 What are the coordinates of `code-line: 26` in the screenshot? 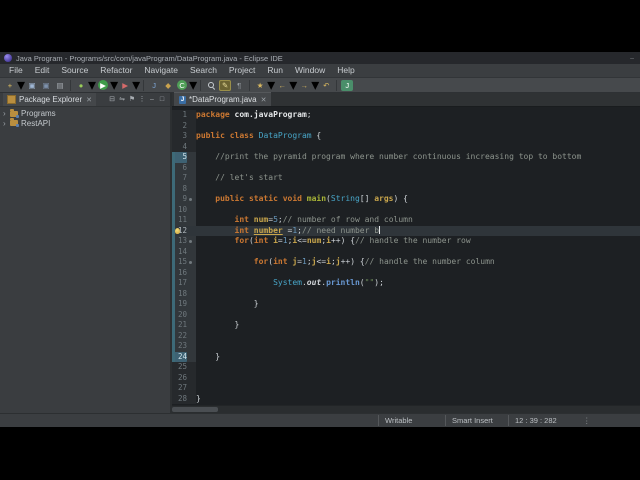 It's located at (406, 377).